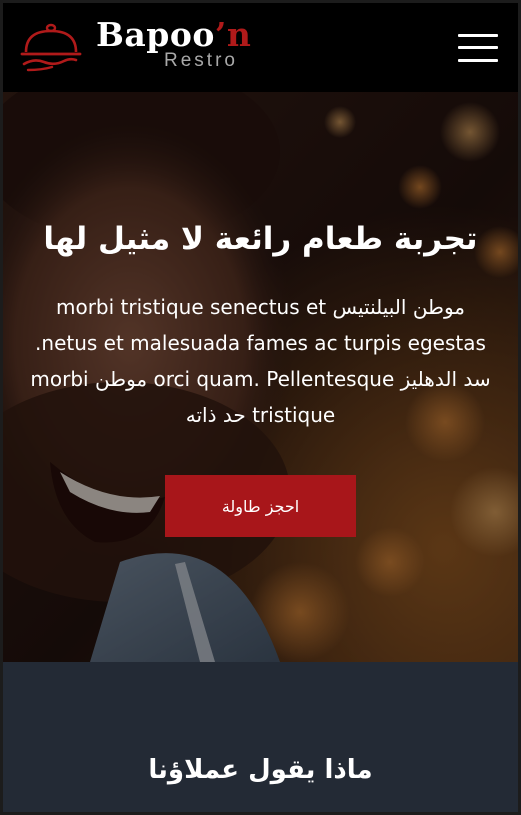  What do you see at coordinates (201, 60) in the screenshot?
I see `brand-tagline: Restro` at bounding box center [201, 60].